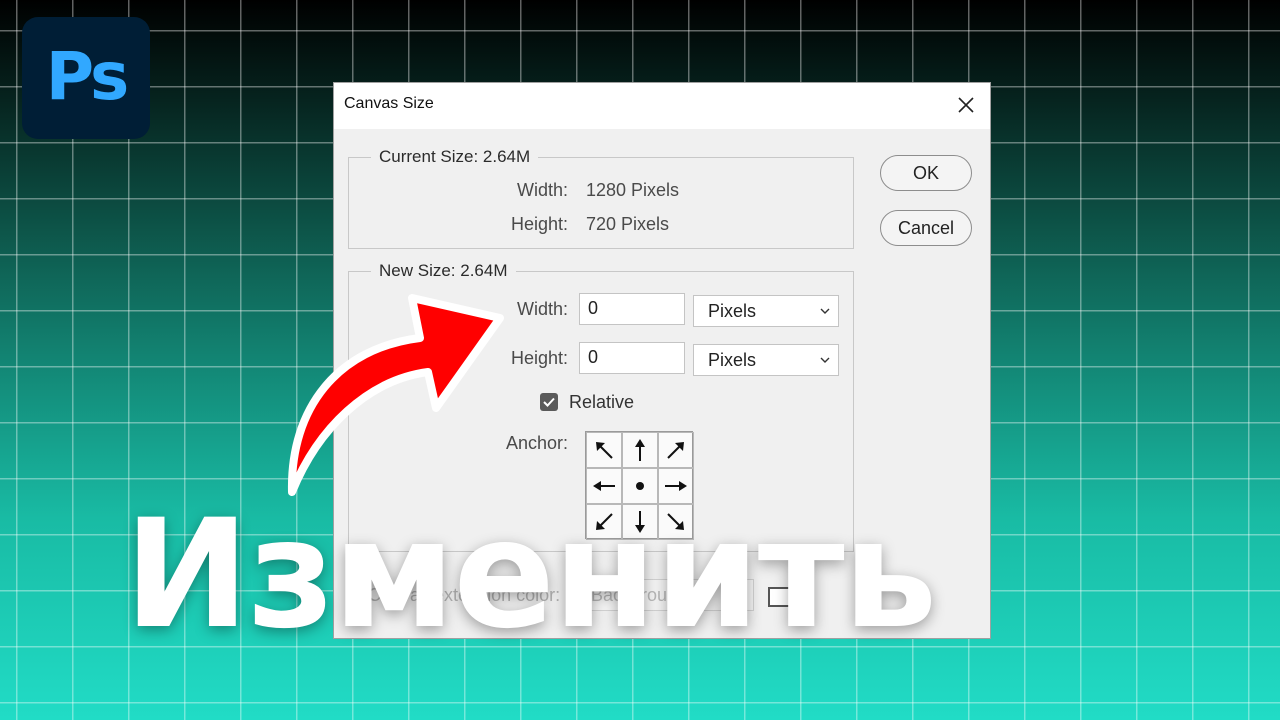  I want to click on photoshop-logo: Ps, so click(86, 78).